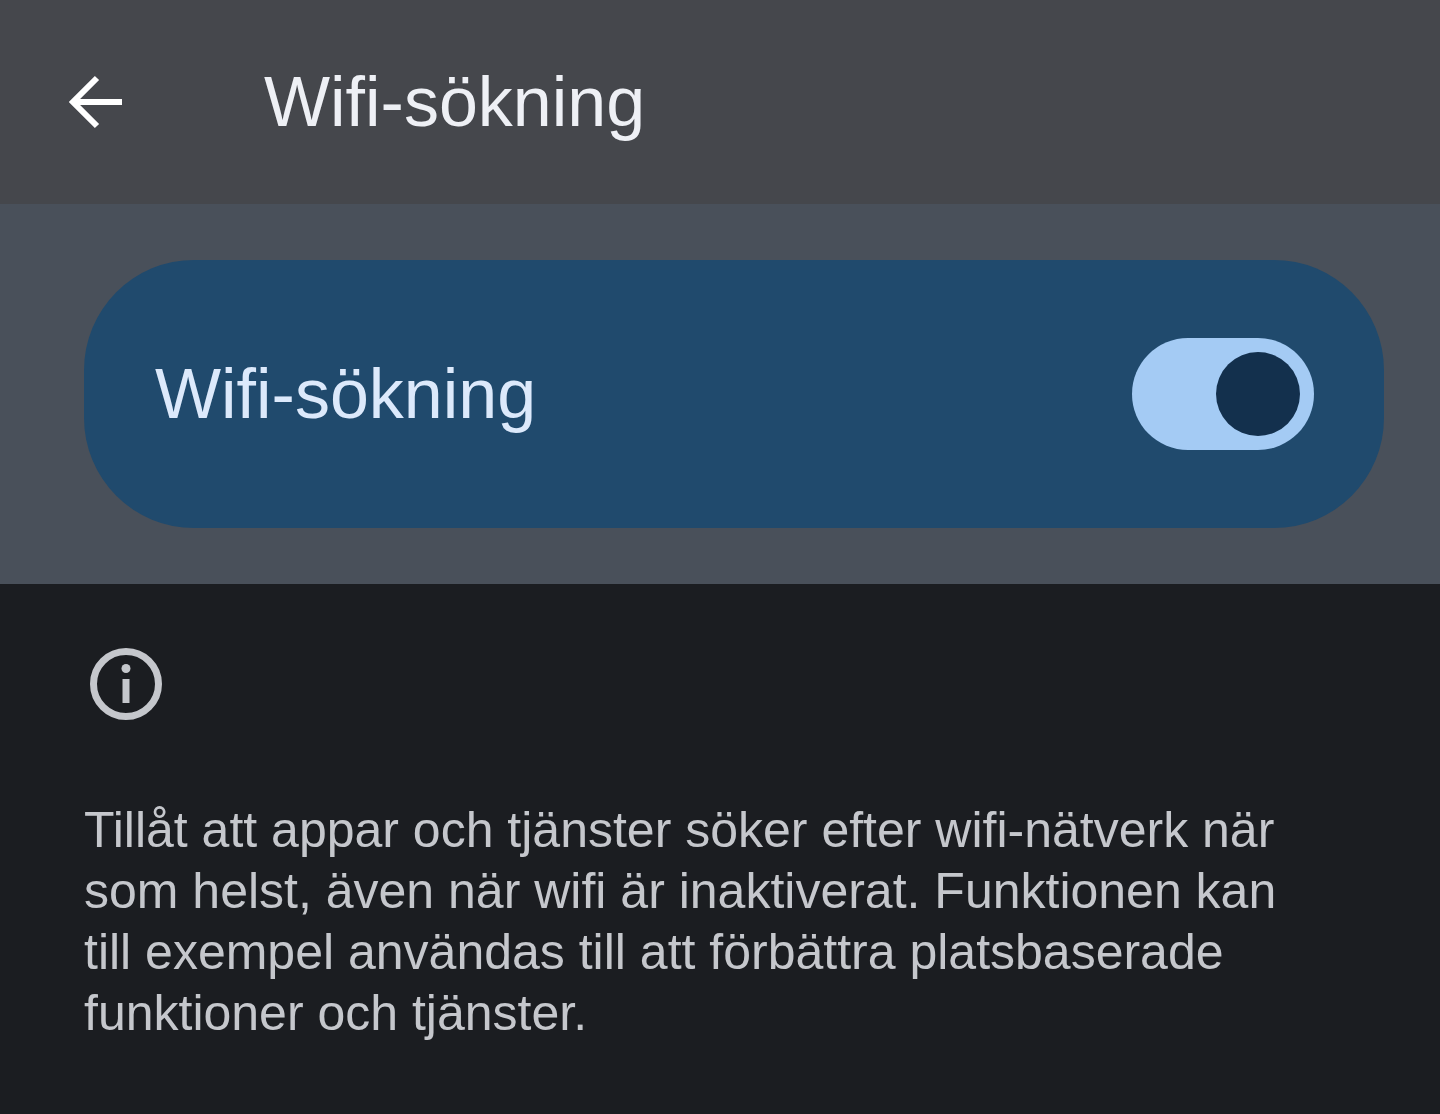 The width and height of the screenshot is (1440, 1114). What do you see at coordinates (126, 684) in the screenshot?
I see `info-icon` at bounding box center [126, 684].